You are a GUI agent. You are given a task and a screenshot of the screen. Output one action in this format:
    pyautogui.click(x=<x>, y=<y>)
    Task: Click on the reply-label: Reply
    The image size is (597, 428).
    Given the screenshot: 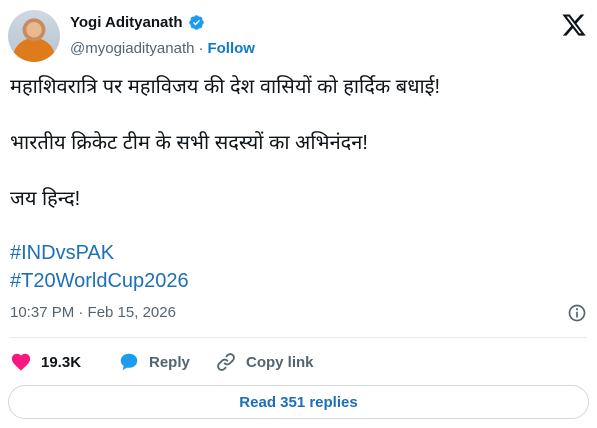 What is the action you would take?
    pyautogui.click(x=169, y=362)
    